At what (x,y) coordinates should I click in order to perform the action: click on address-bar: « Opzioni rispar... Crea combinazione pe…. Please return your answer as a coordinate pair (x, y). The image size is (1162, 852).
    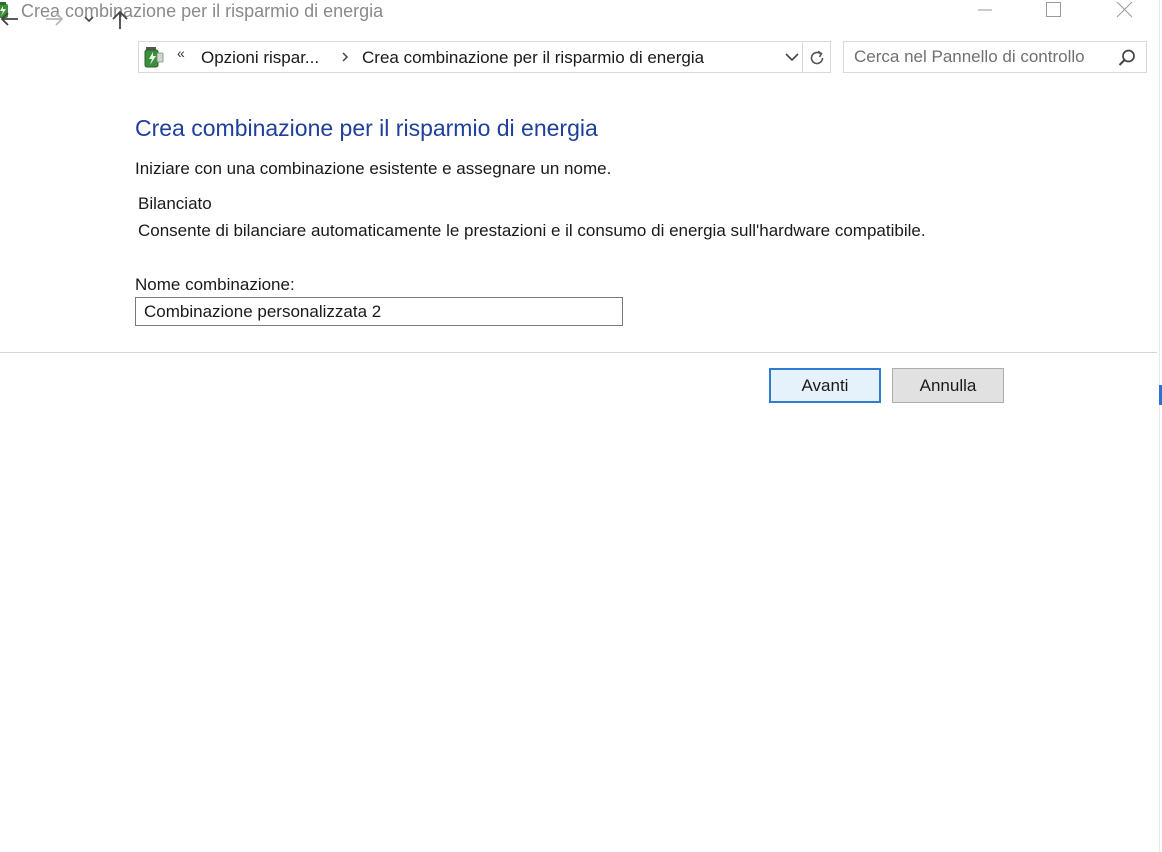
    Looking at the image, I should click on (470, 57).